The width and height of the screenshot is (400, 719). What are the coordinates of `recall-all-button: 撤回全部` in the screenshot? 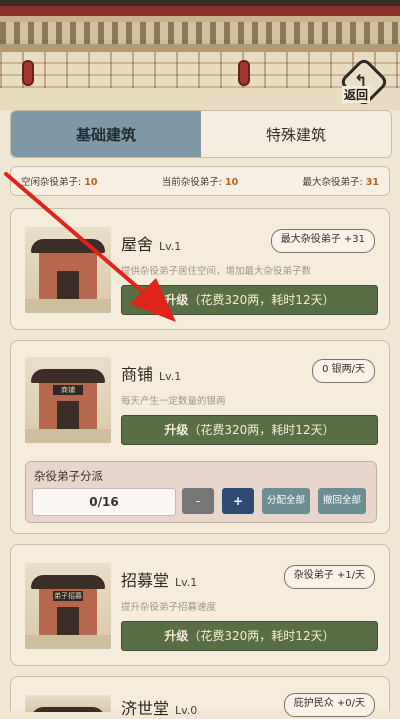 It's located at (342, 501).